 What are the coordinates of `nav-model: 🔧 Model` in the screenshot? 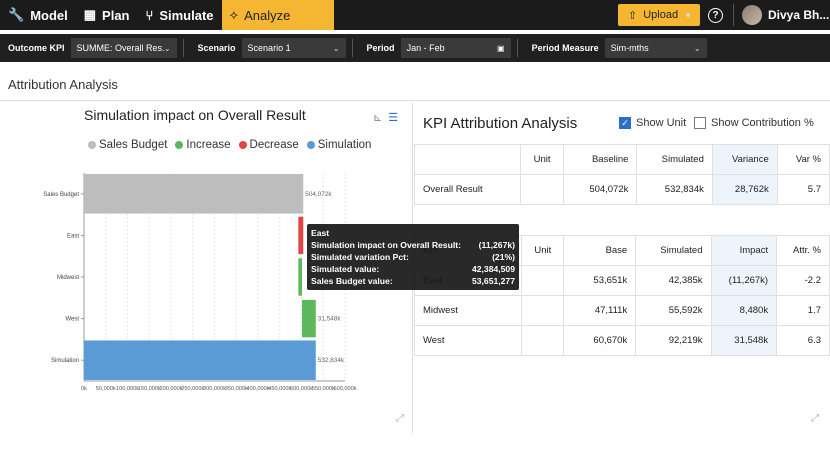 It's located at (38, 15).